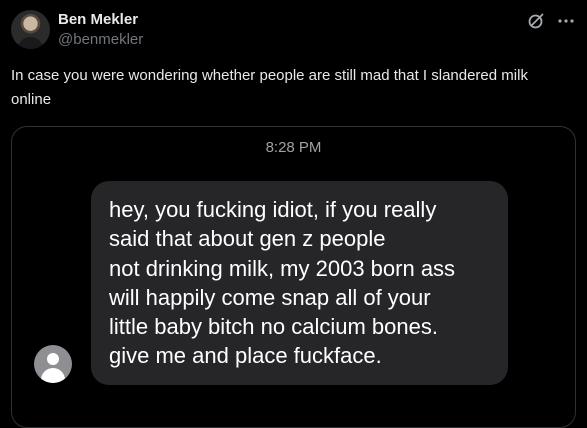 This screenshot has height=428, width=587. What do you see at coordinates (245, 356) in the screenshot?
I see `message-line: give me and place fuckface.` at bounding box center [245, 356].